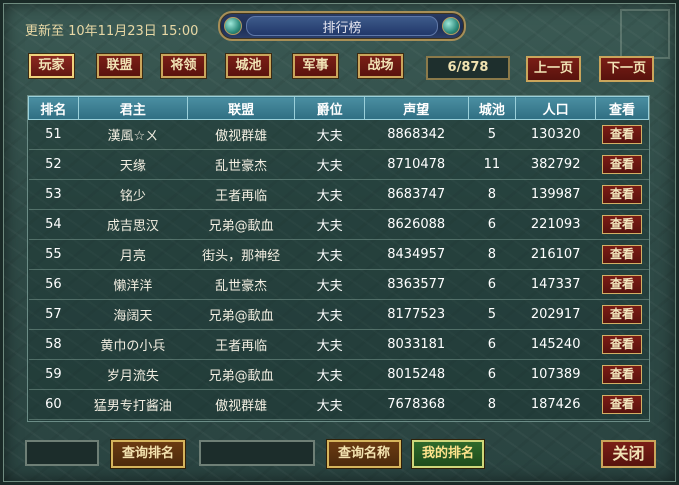 This screenshot has width=679, height=485. I want to click on table-row: 59 岁月流失 兄弟@歃血 大夫 8015248 6 107389 查看, so click(338, 374).